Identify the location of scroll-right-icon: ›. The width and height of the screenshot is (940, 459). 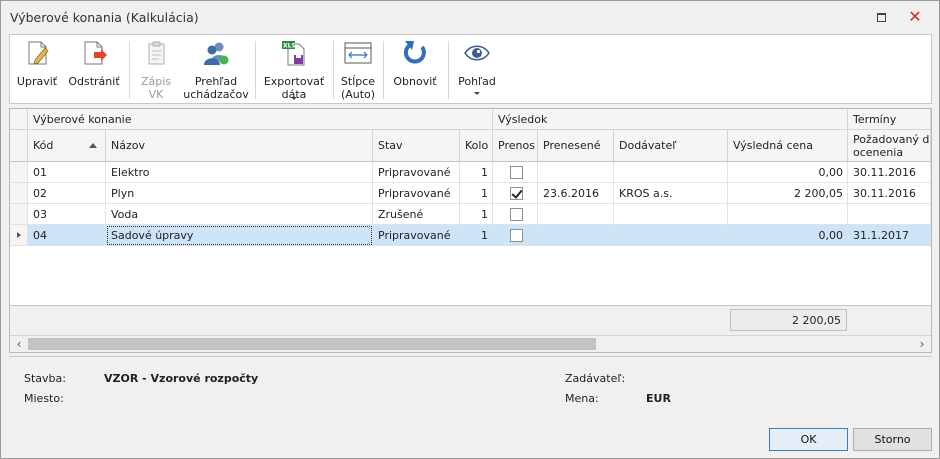
(922, 344).